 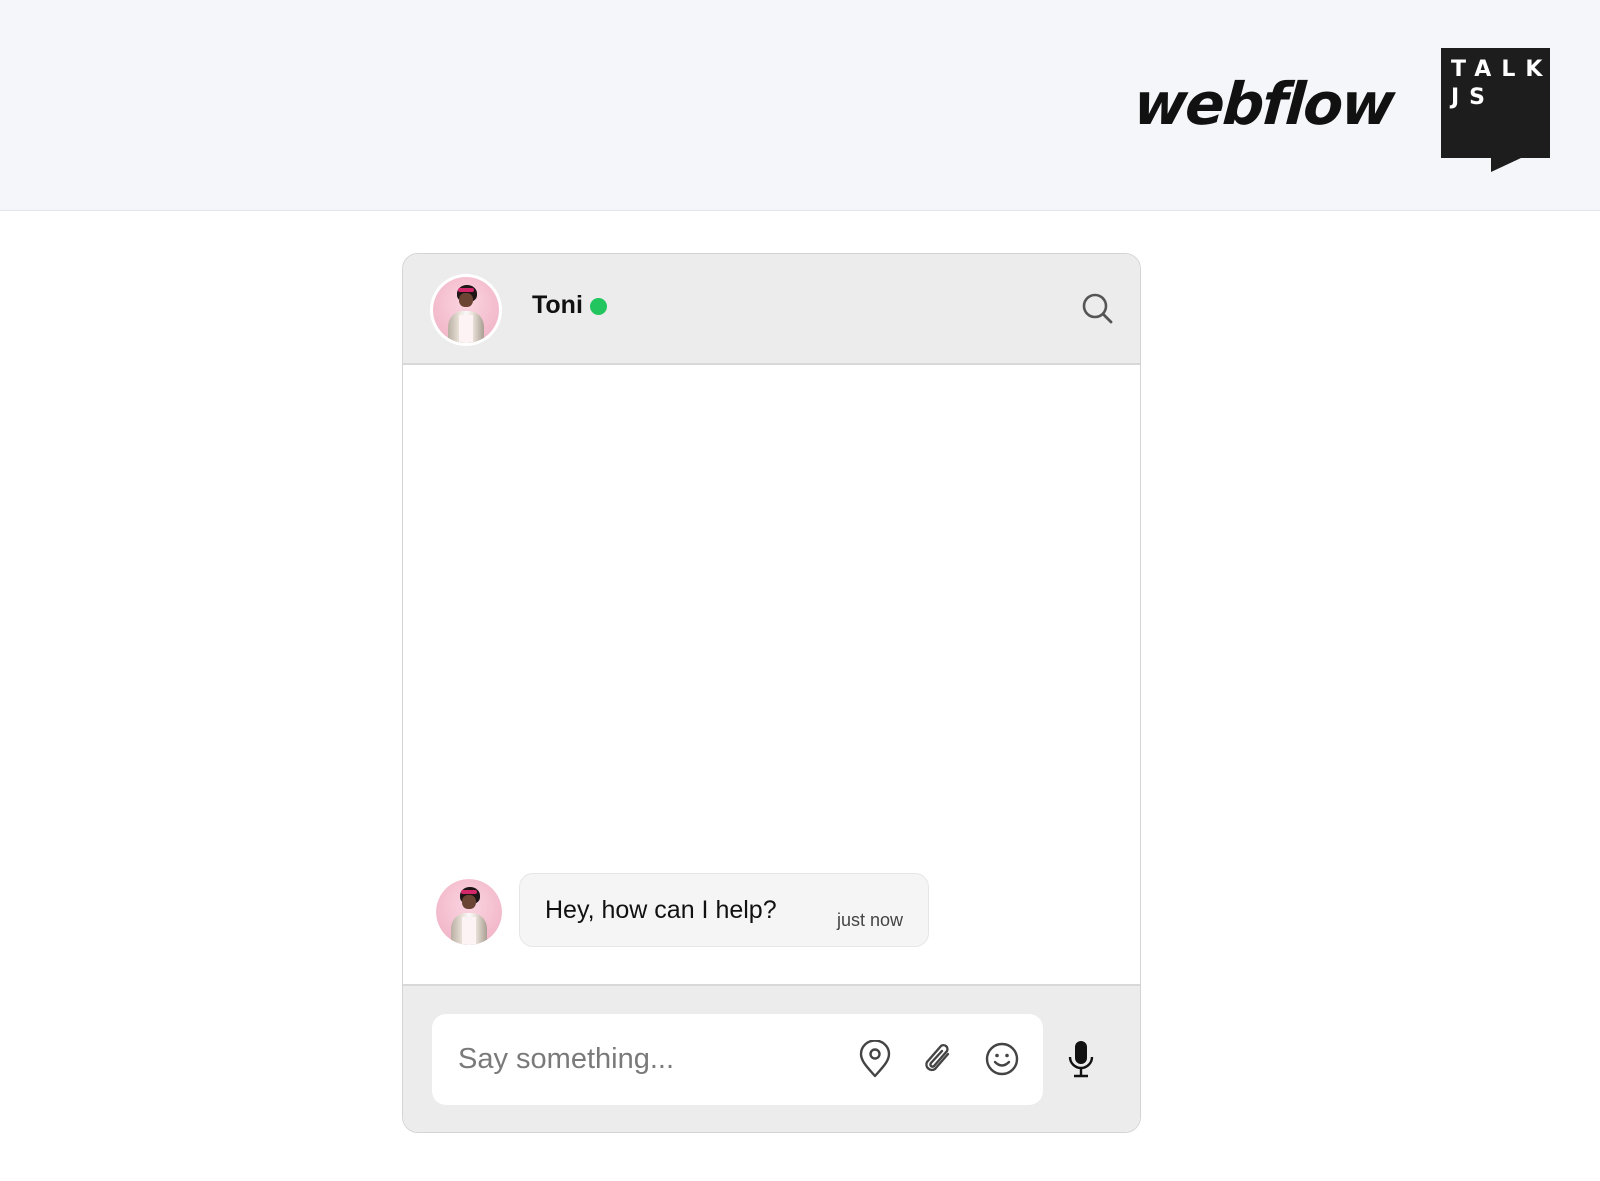 I want to click on emoji-picker-button, so click(x=1002, y=1059).